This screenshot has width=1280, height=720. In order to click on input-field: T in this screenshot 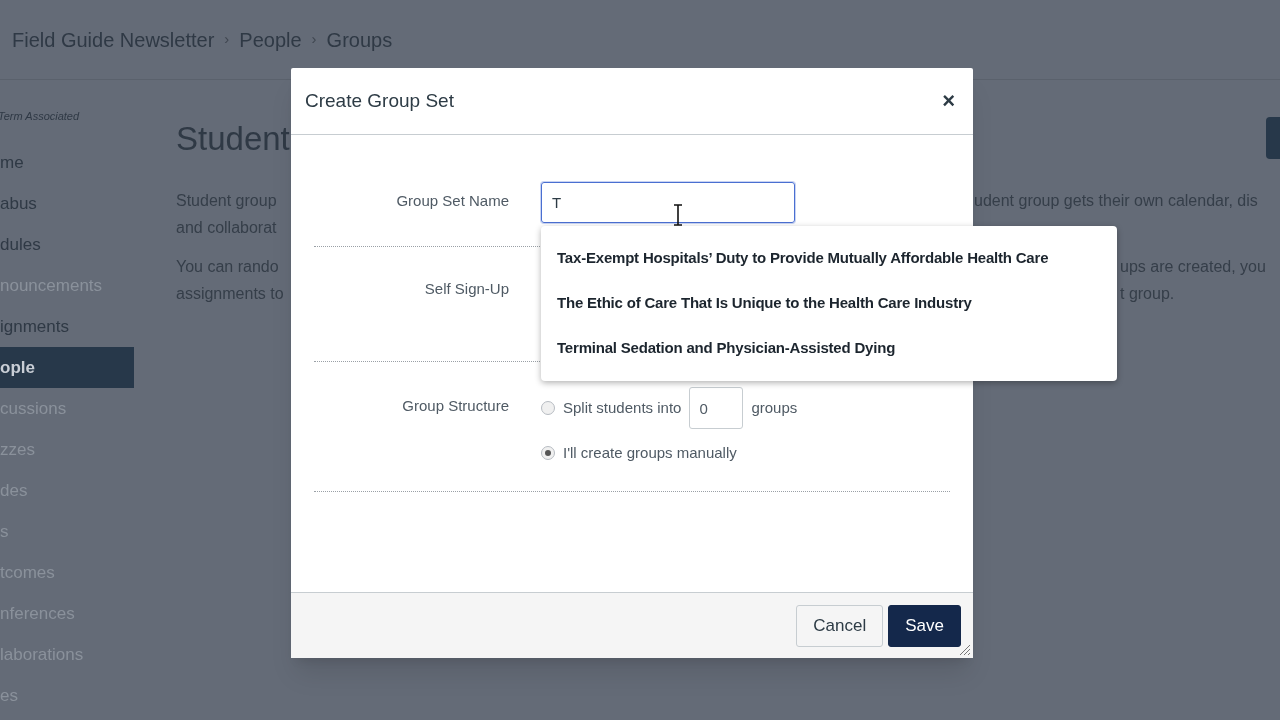, I will do `click(668, 202)`.